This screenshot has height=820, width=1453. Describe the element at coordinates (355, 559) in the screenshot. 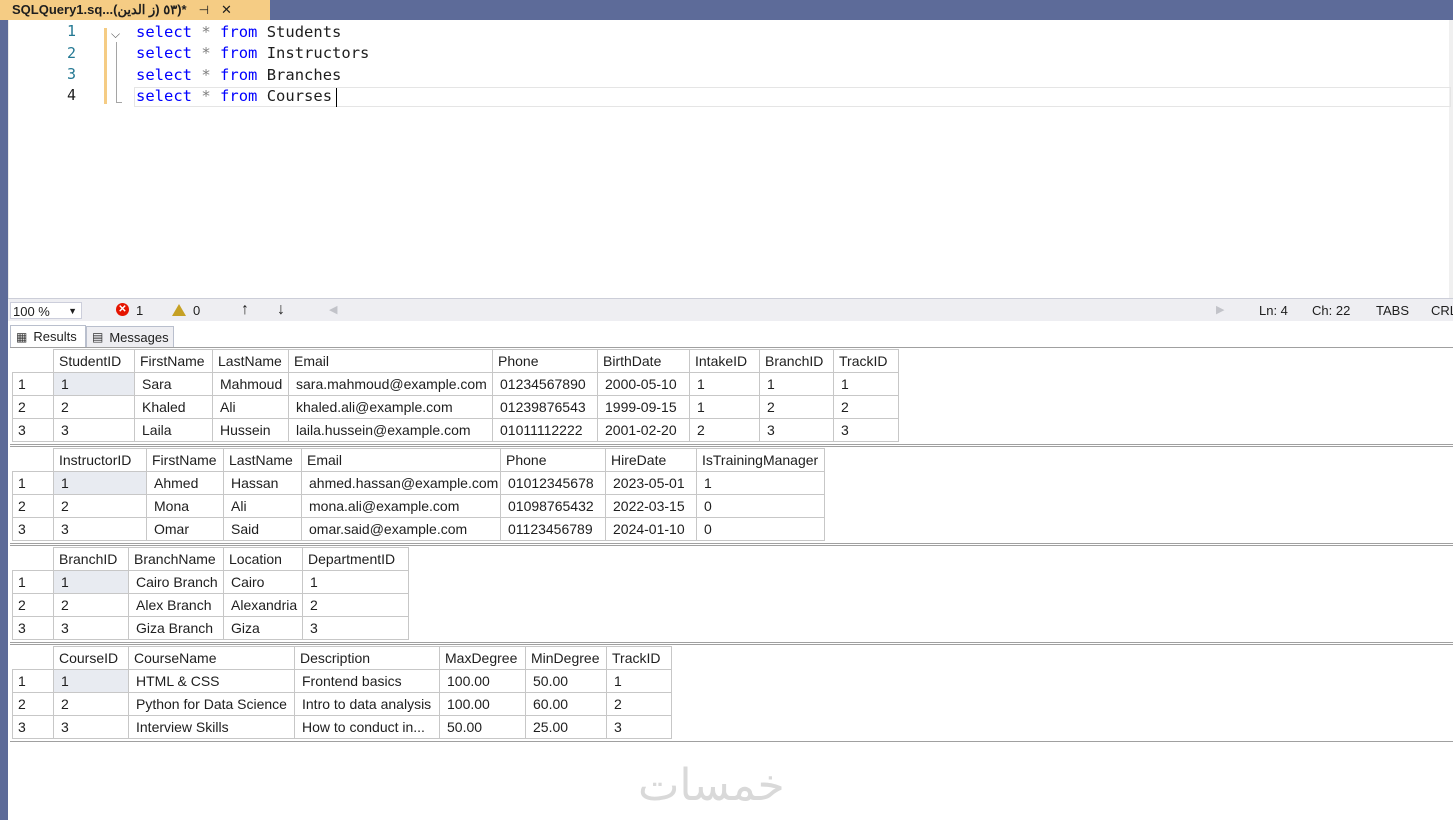

I see `column-header: DepartmentID` at that location.